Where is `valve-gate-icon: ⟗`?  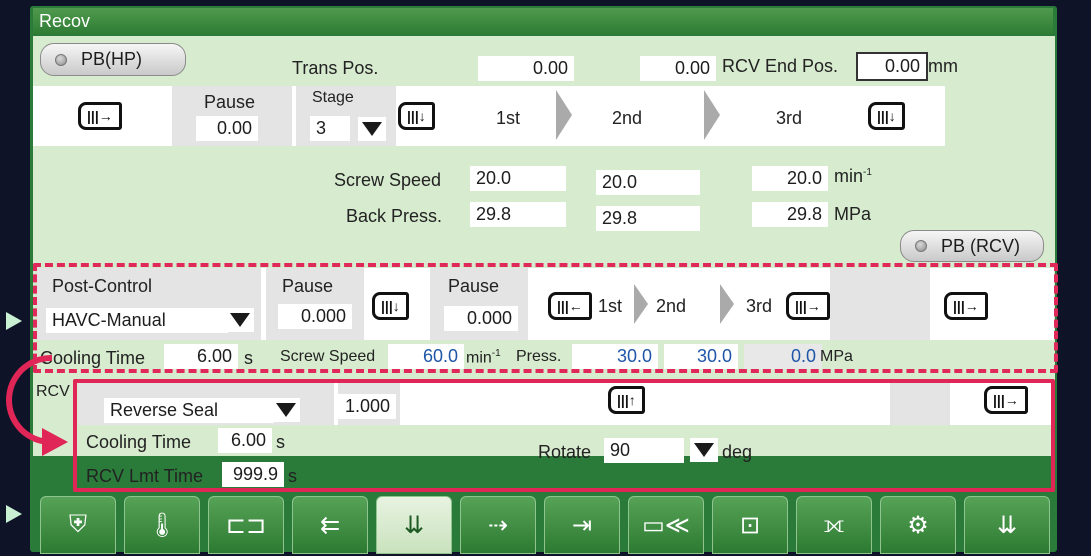 valve-gate-icon: ⟗ is located at coordinates (834, 524).